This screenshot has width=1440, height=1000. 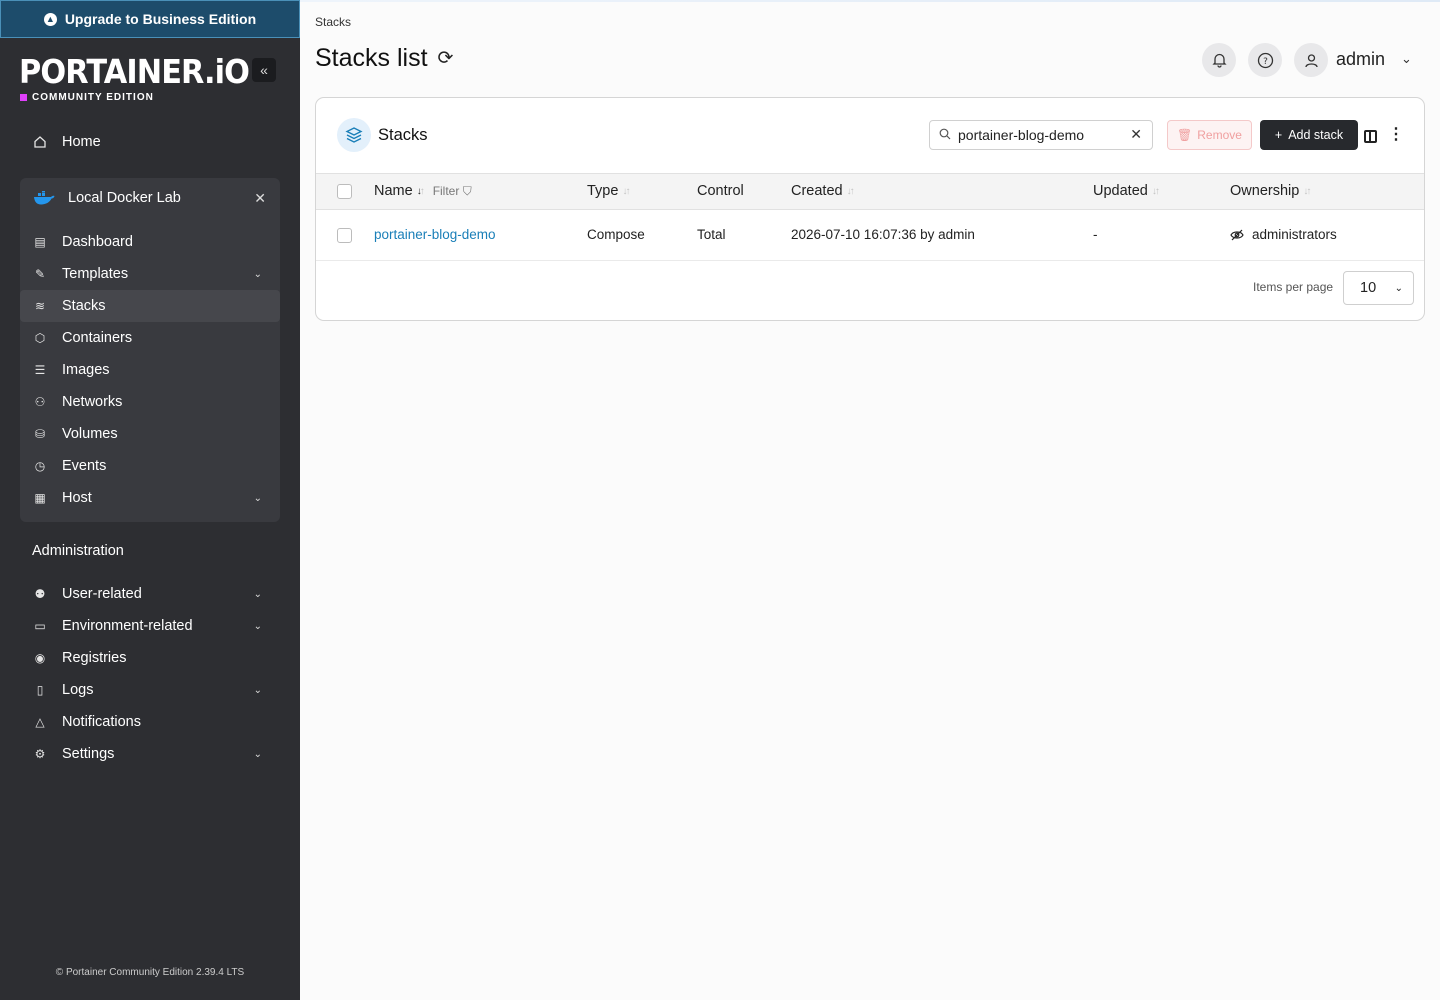 What do you see at coordinates (354, 135) in the screenshot?
I see `stacks-icon` at bounding box center [354, 135].